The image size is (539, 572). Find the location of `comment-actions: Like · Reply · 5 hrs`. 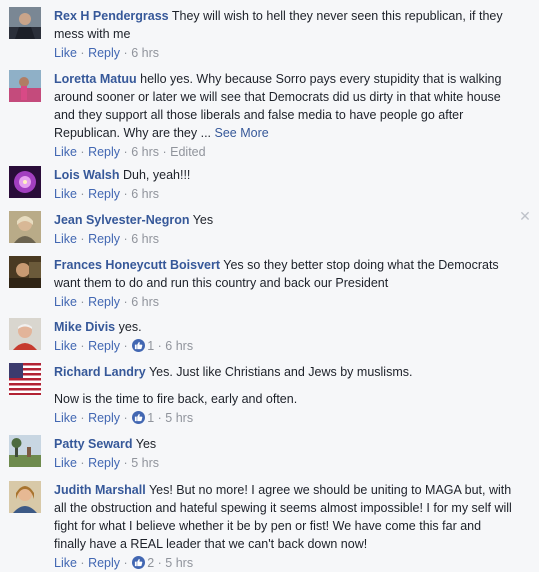

comment-actions: Like · Reply · 5 hrs is located at coordinates (106, 463).